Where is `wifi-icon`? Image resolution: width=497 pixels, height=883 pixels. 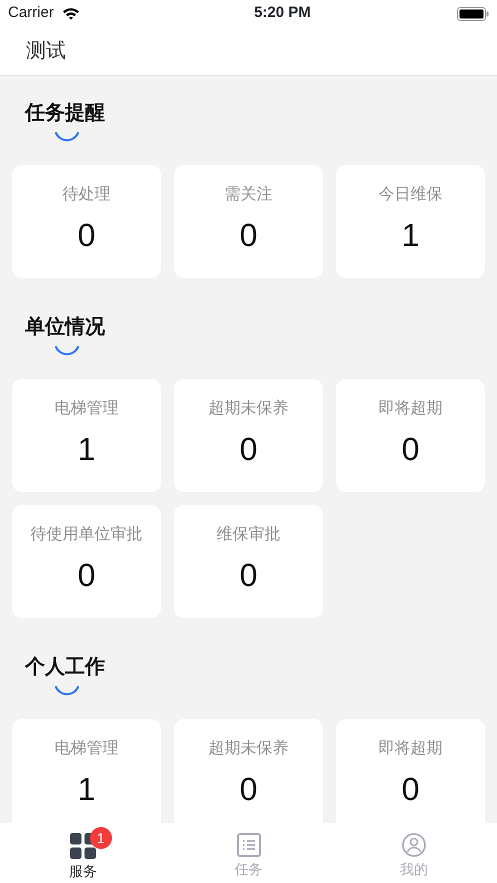 wifi-icon is located at coordinates (71, 13).